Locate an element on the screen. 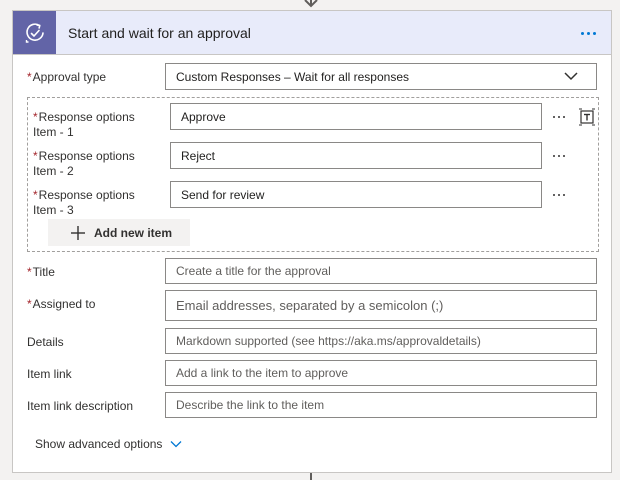 The image size is (620, 480). card-more-options-button is located at coordinates (588, 33).